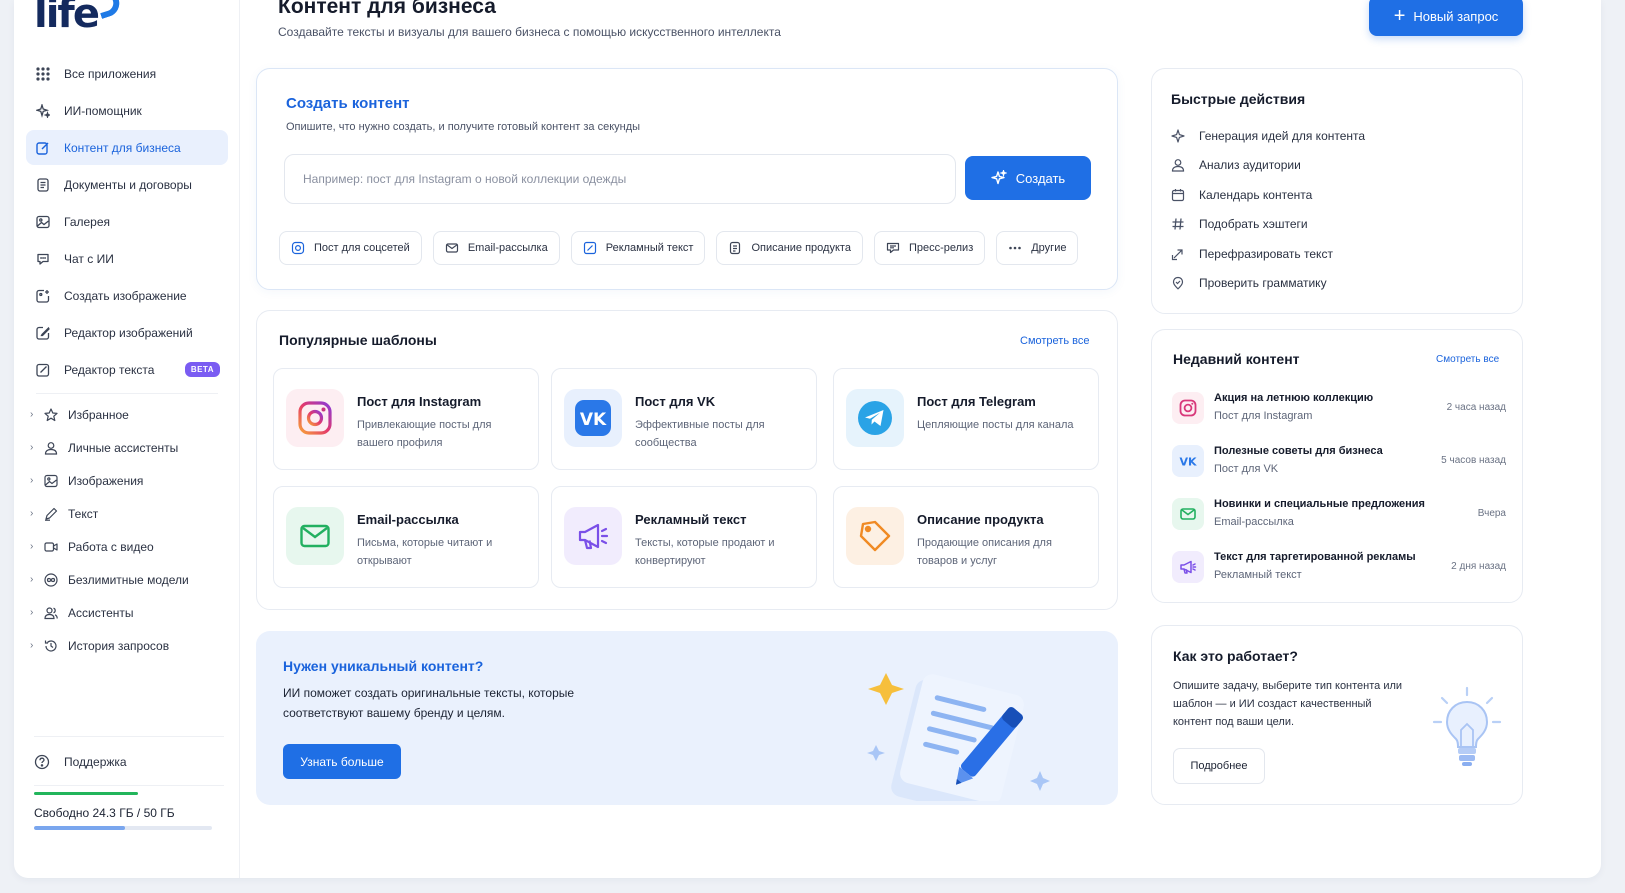 The image size is (1625, 893). Describe the element at coordinates (1268, 136) in the screenshot. I see `quick-action-content-ideas: Генерация идей для контента` at that location.